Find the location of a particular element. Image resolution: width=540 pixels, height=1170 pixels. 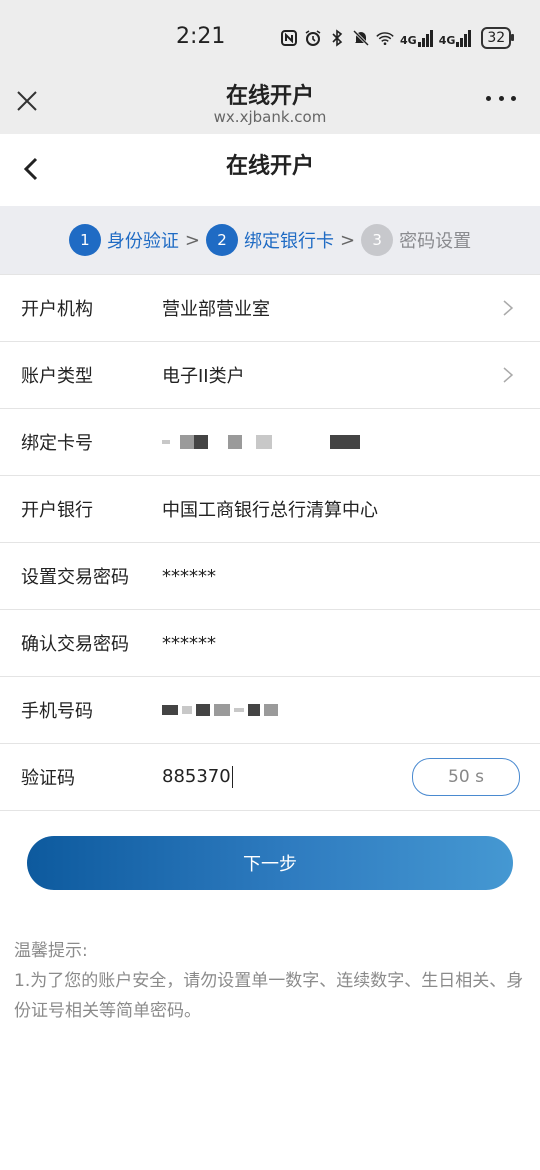

institution-row: 开户机构 营业部营业室 is located at coordinates (270, 308).